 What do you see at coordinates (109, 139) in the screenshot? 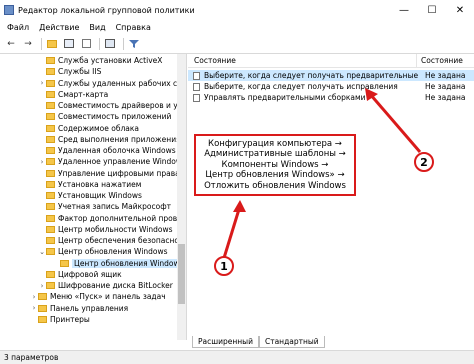
I see `tree-item: Сред выполнения приложения` at bounding box center [109, 139].